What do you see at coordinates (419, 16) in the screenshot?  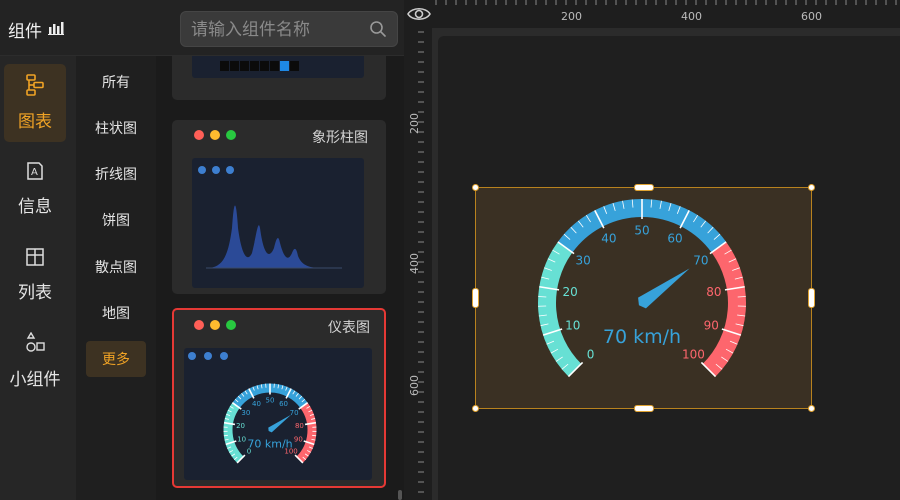 I see `eye-icon` at bounding box center [419, 16].